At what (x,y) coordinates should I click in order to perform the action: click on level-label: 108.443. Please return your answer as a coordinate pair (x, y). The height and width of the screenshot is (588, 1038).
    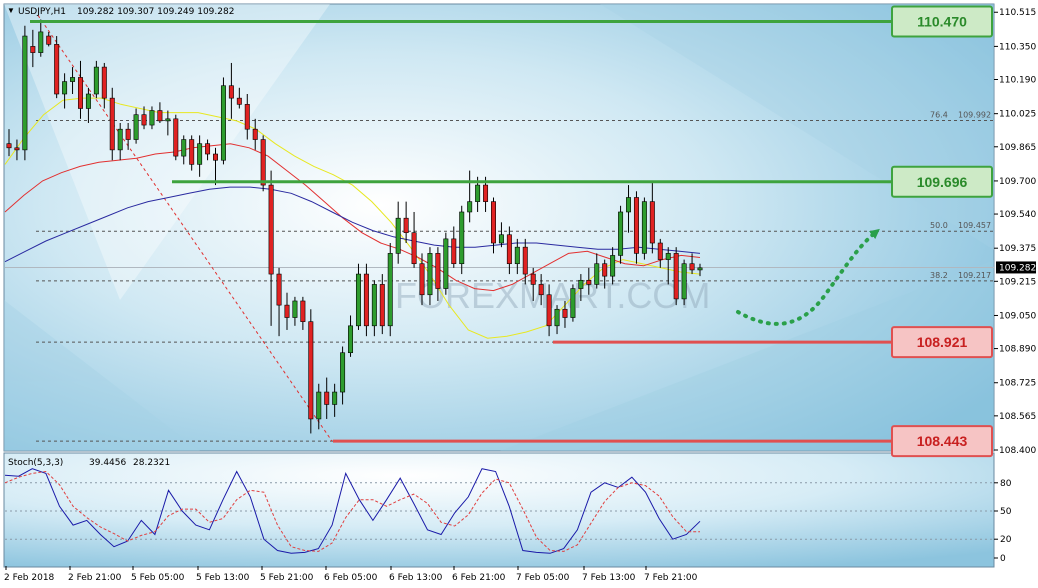
    Looking at the image, I should click on (942, 441).